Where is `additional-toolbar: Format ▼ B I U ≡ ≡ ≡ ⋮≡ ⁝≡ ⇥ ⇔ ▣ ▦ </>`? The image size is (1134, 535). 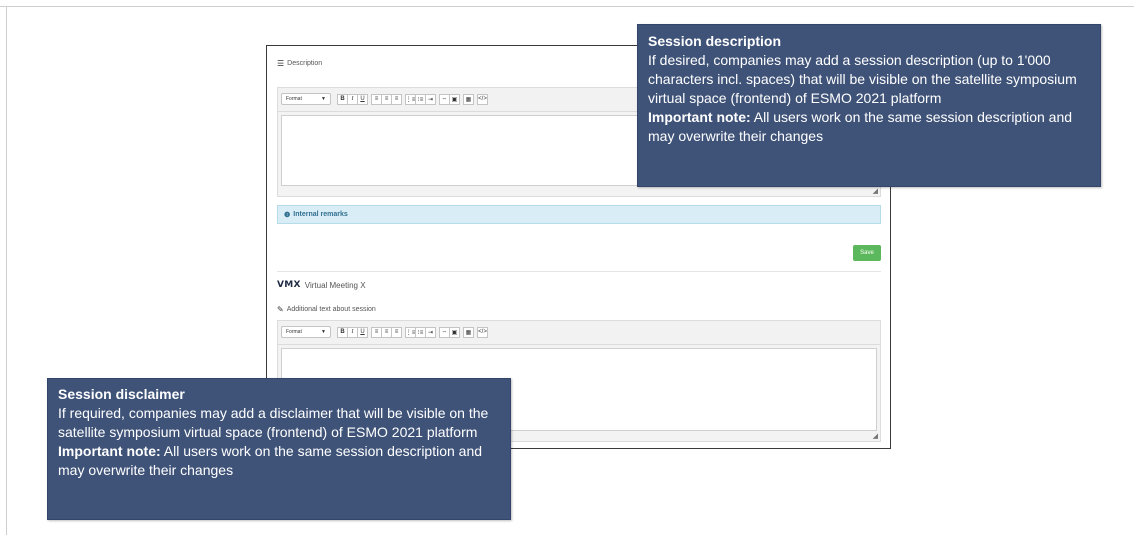
additional-toolbar: Format ▼ B I U ≡ ≡ ≡ ⋮≡ ⁝≡ ⇥ ⇔ ▣ ▦ </> is located at coordinates (579, 332).